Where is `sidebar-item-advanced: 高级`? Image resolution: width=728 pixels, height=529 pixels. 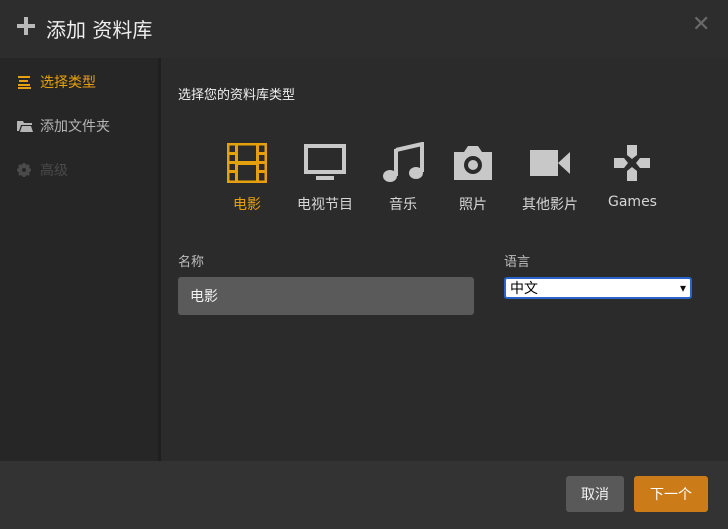 sidebar-item-advanced: 高级 is located at coordinates (42, 170).